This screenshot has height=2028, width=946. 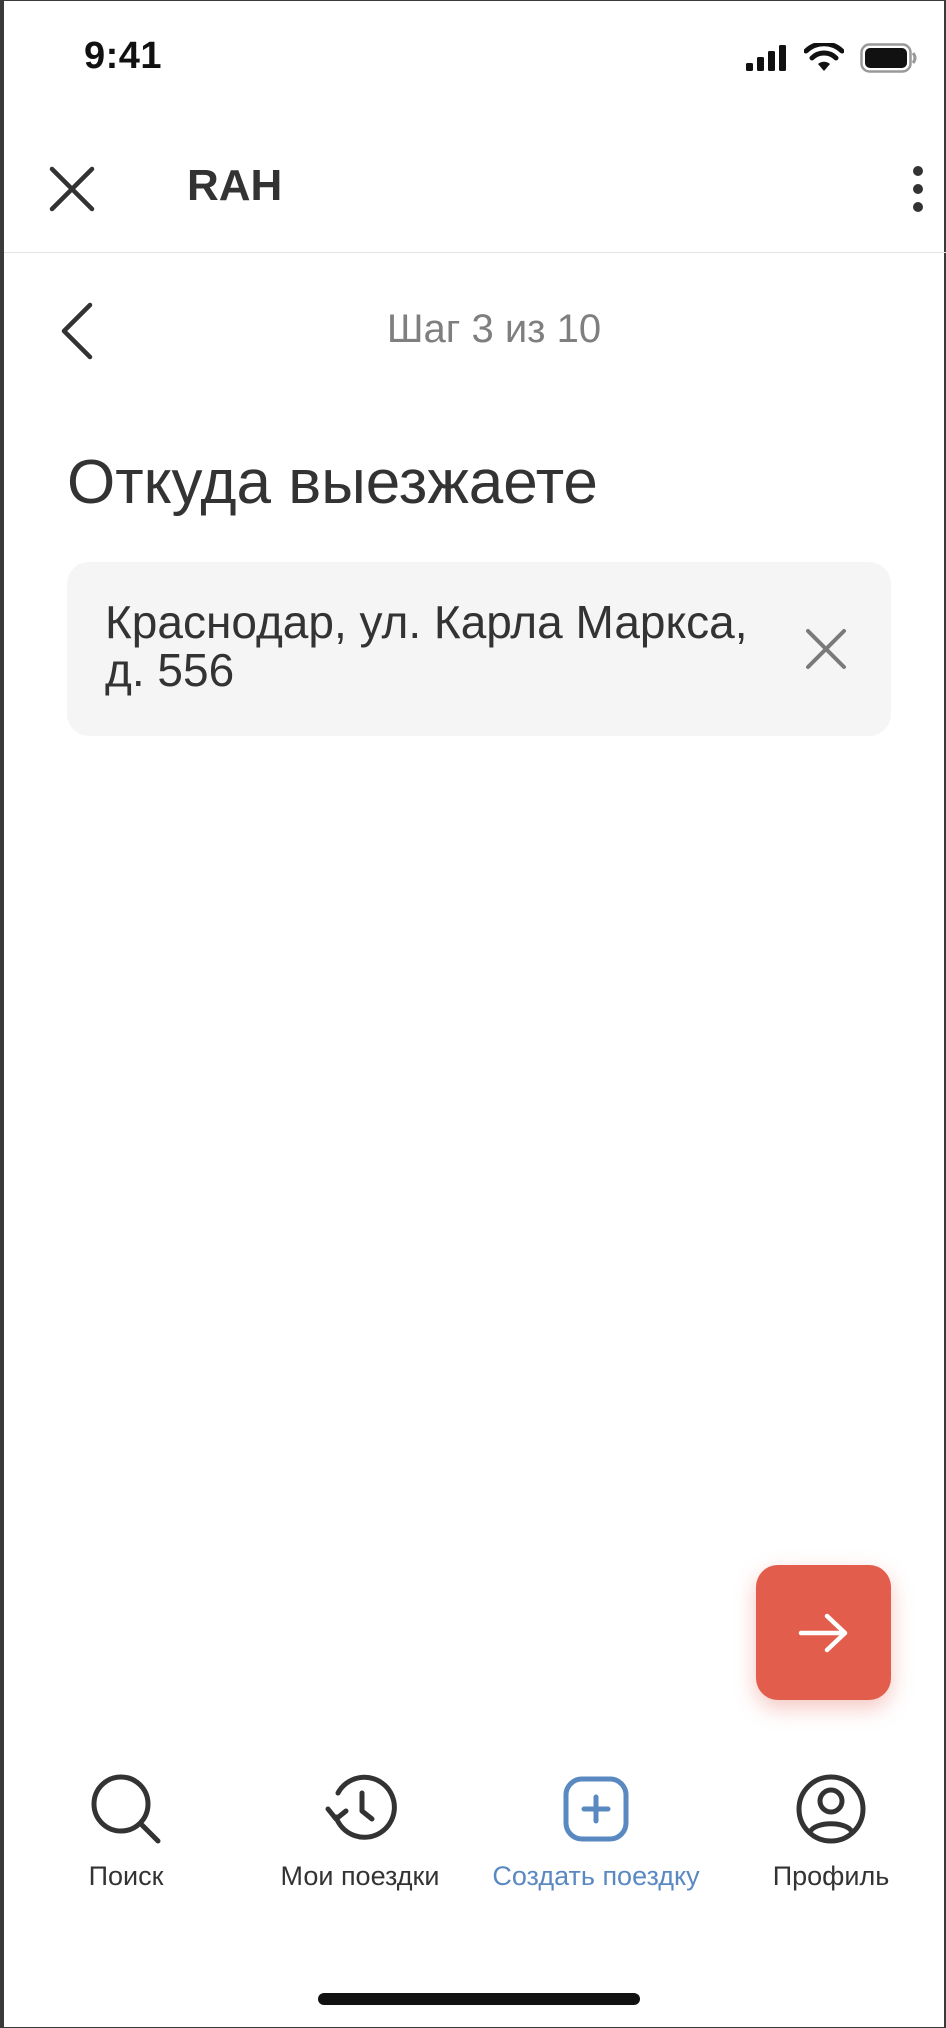 I want to click on history-icon, so click(x=361, y=1807).